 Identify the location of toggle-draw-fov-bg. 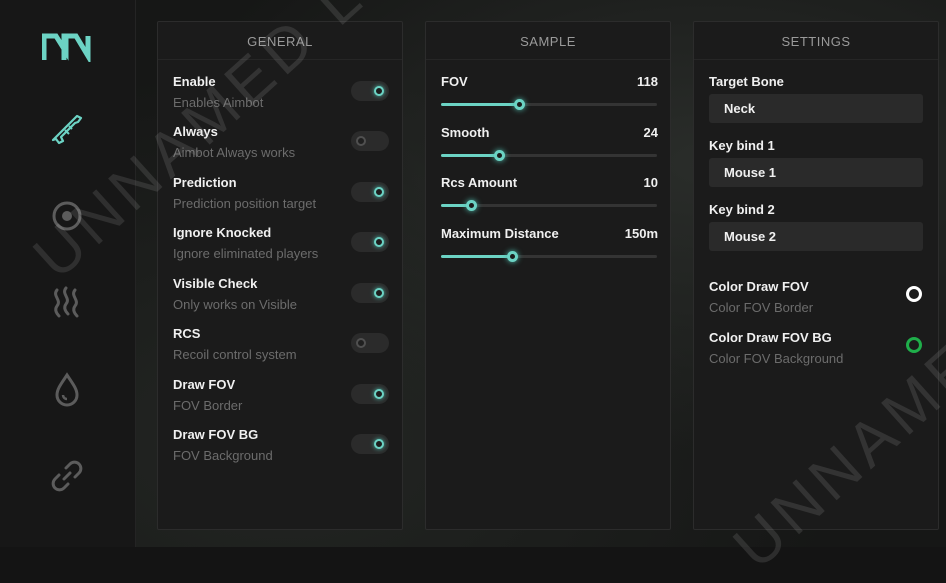
(370, 444).